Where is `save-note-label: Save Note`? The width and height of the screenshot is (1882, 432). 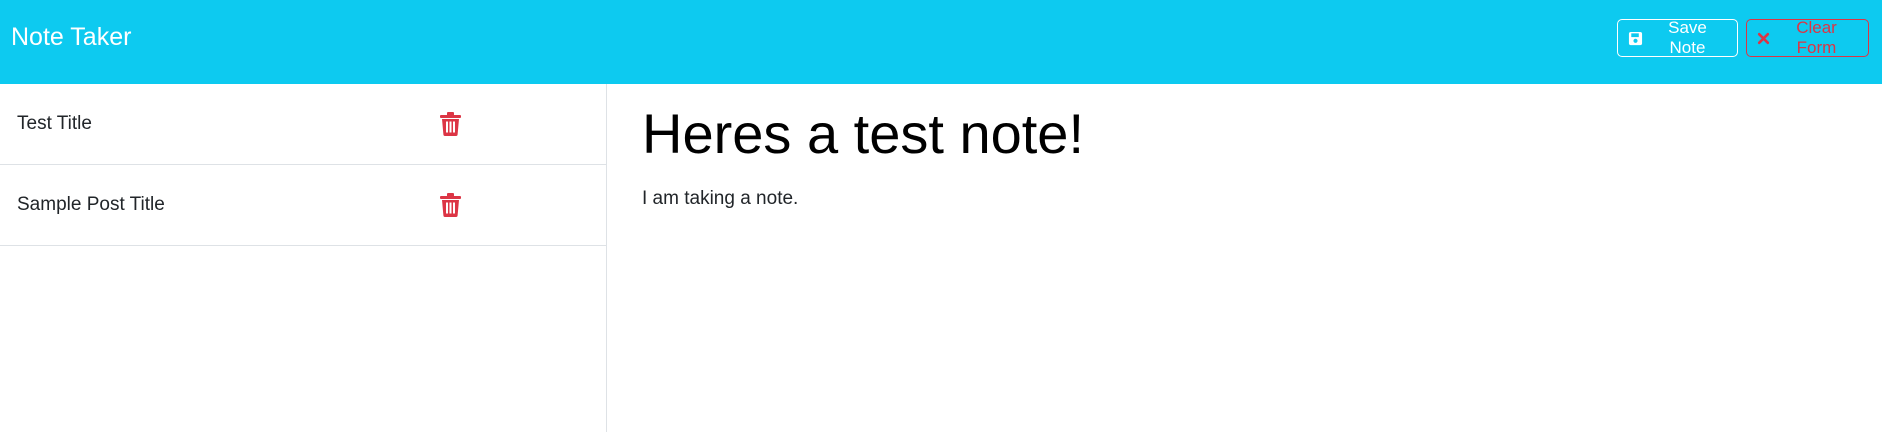 save-note-label: Save Note is located at coordinates (1687, 37).